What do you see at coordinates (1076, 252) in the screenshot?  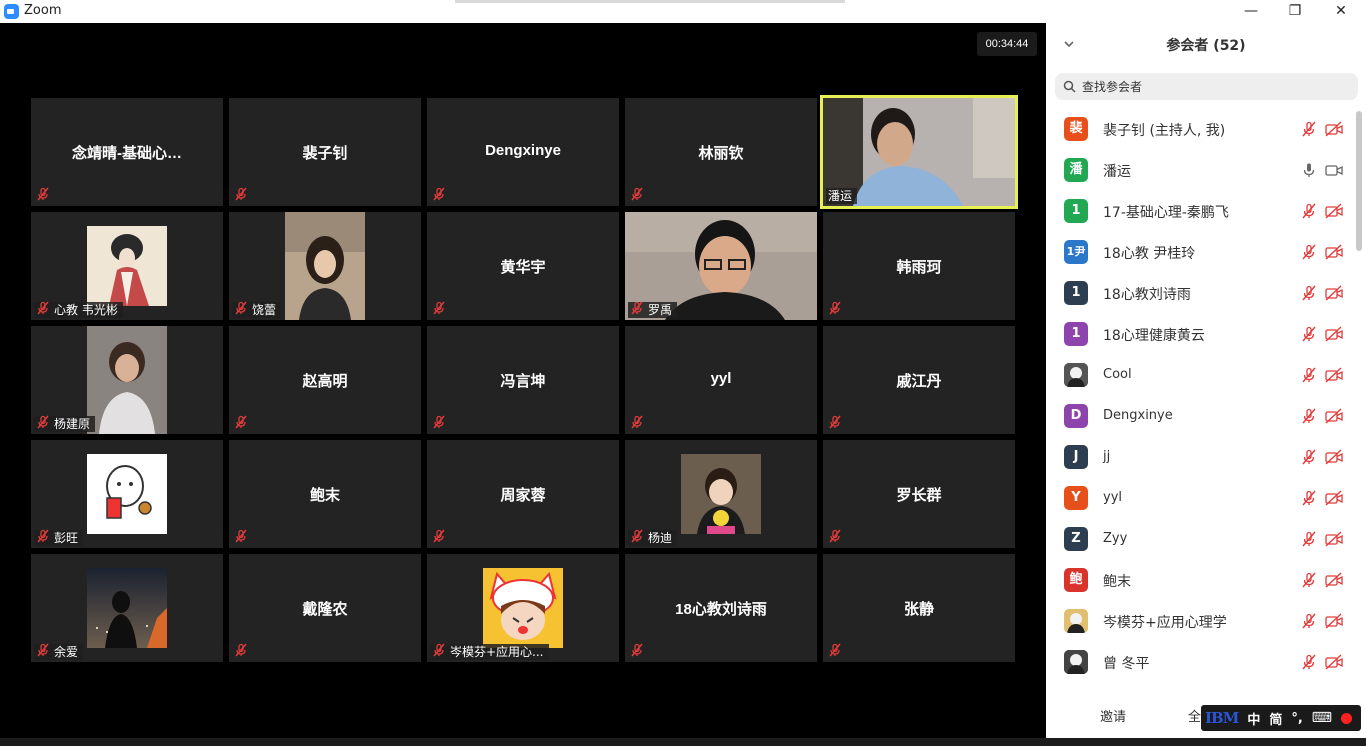 I see `participant-avatar: 1尹` at bounding box center [1076, 252].